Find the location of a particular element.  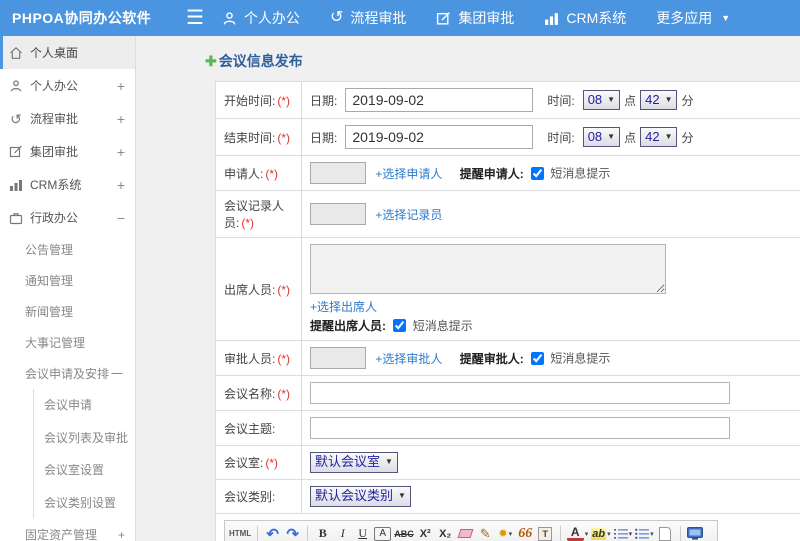

italic-button: I is located at coordinates (342, 532).